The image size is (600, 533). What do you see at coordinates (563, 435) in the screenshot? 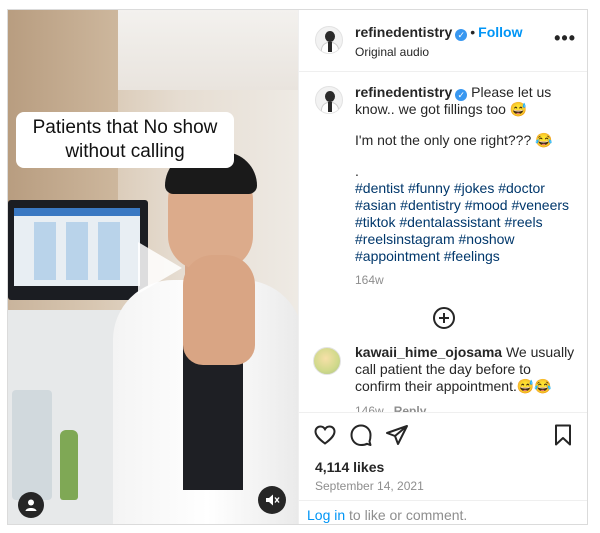
I see `bookmark-icon` at bounding box center [563, 435].